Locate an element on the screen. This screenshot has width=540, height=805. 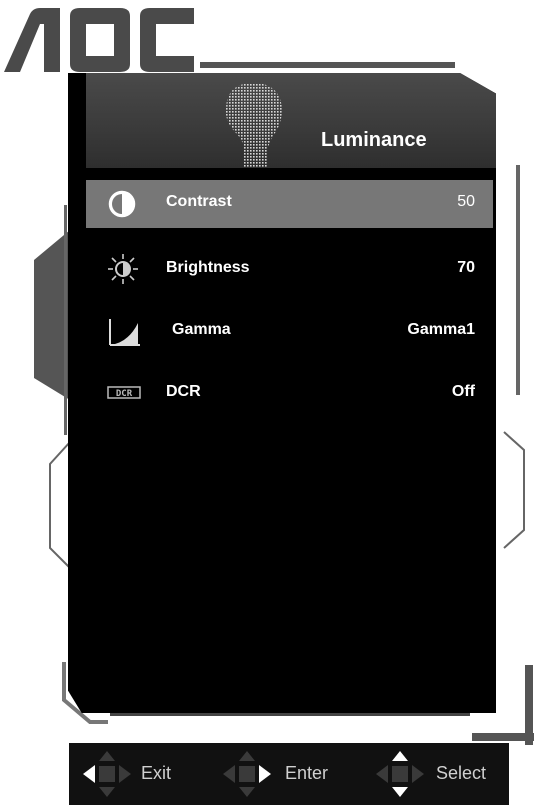
exit-button: Exit is located at coordinates (144, 774).